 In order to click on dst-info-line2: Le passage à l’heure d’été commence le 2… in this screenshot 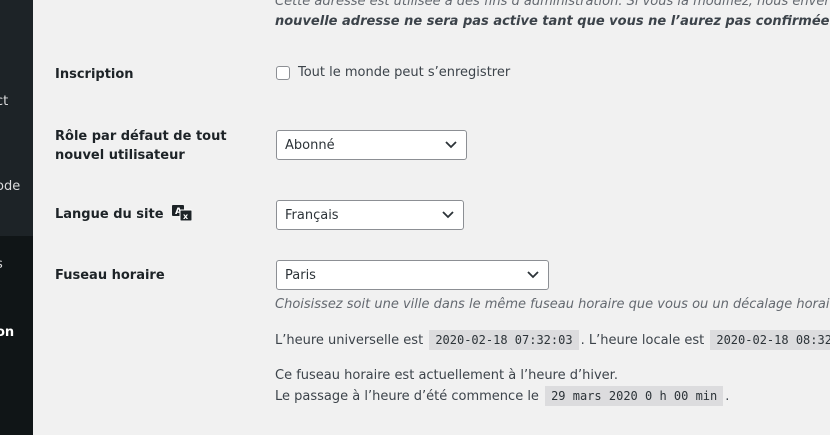, I will do `click(502, 396)`.